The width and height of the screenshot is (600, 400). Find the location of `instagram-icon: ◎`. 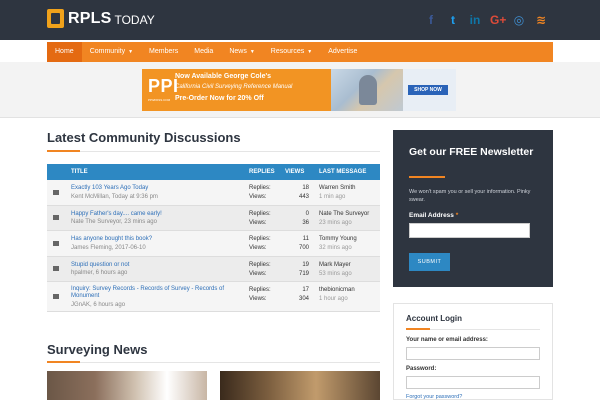

instagram-icon: ◎ is located at coordinates (519, 20).